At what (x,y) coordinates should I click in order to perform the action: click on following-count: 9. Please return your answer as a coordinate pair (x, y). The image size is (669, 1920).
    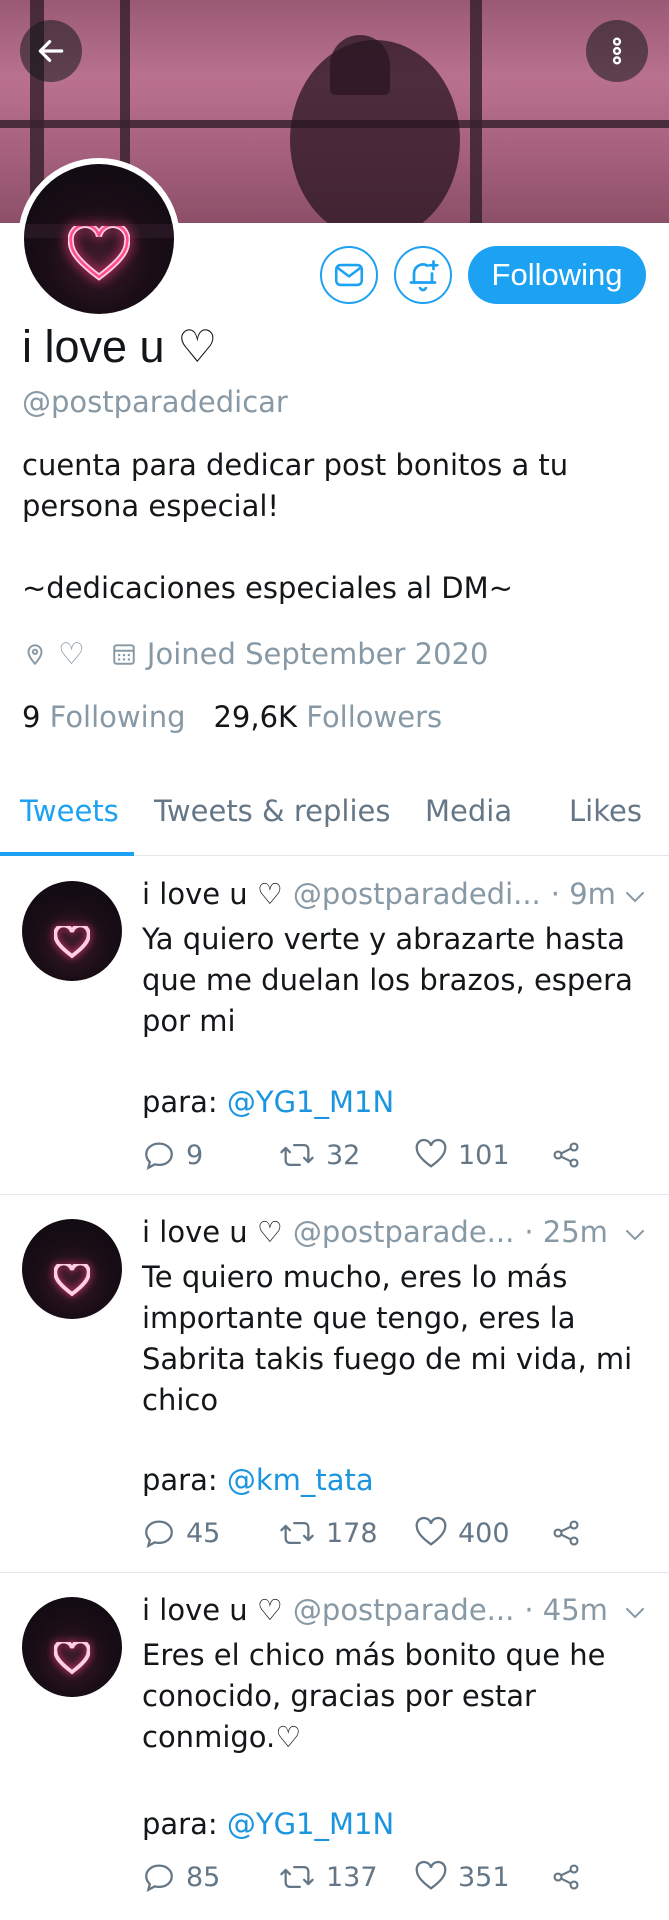
    Looking at the image, I should click on (31, 717).